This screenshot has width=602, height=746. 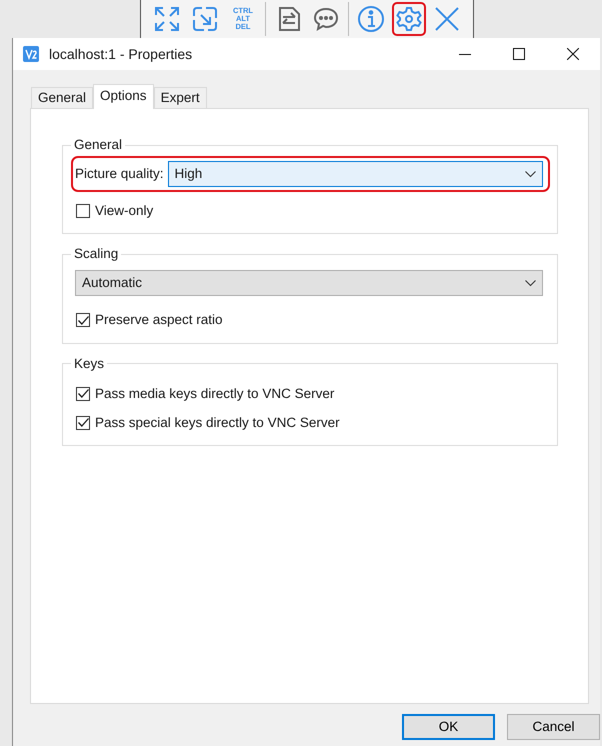 What do you see at coordinates (31, 54) in the screenshot?
I see `app-logo-icon` at bounding box center [31, 54].